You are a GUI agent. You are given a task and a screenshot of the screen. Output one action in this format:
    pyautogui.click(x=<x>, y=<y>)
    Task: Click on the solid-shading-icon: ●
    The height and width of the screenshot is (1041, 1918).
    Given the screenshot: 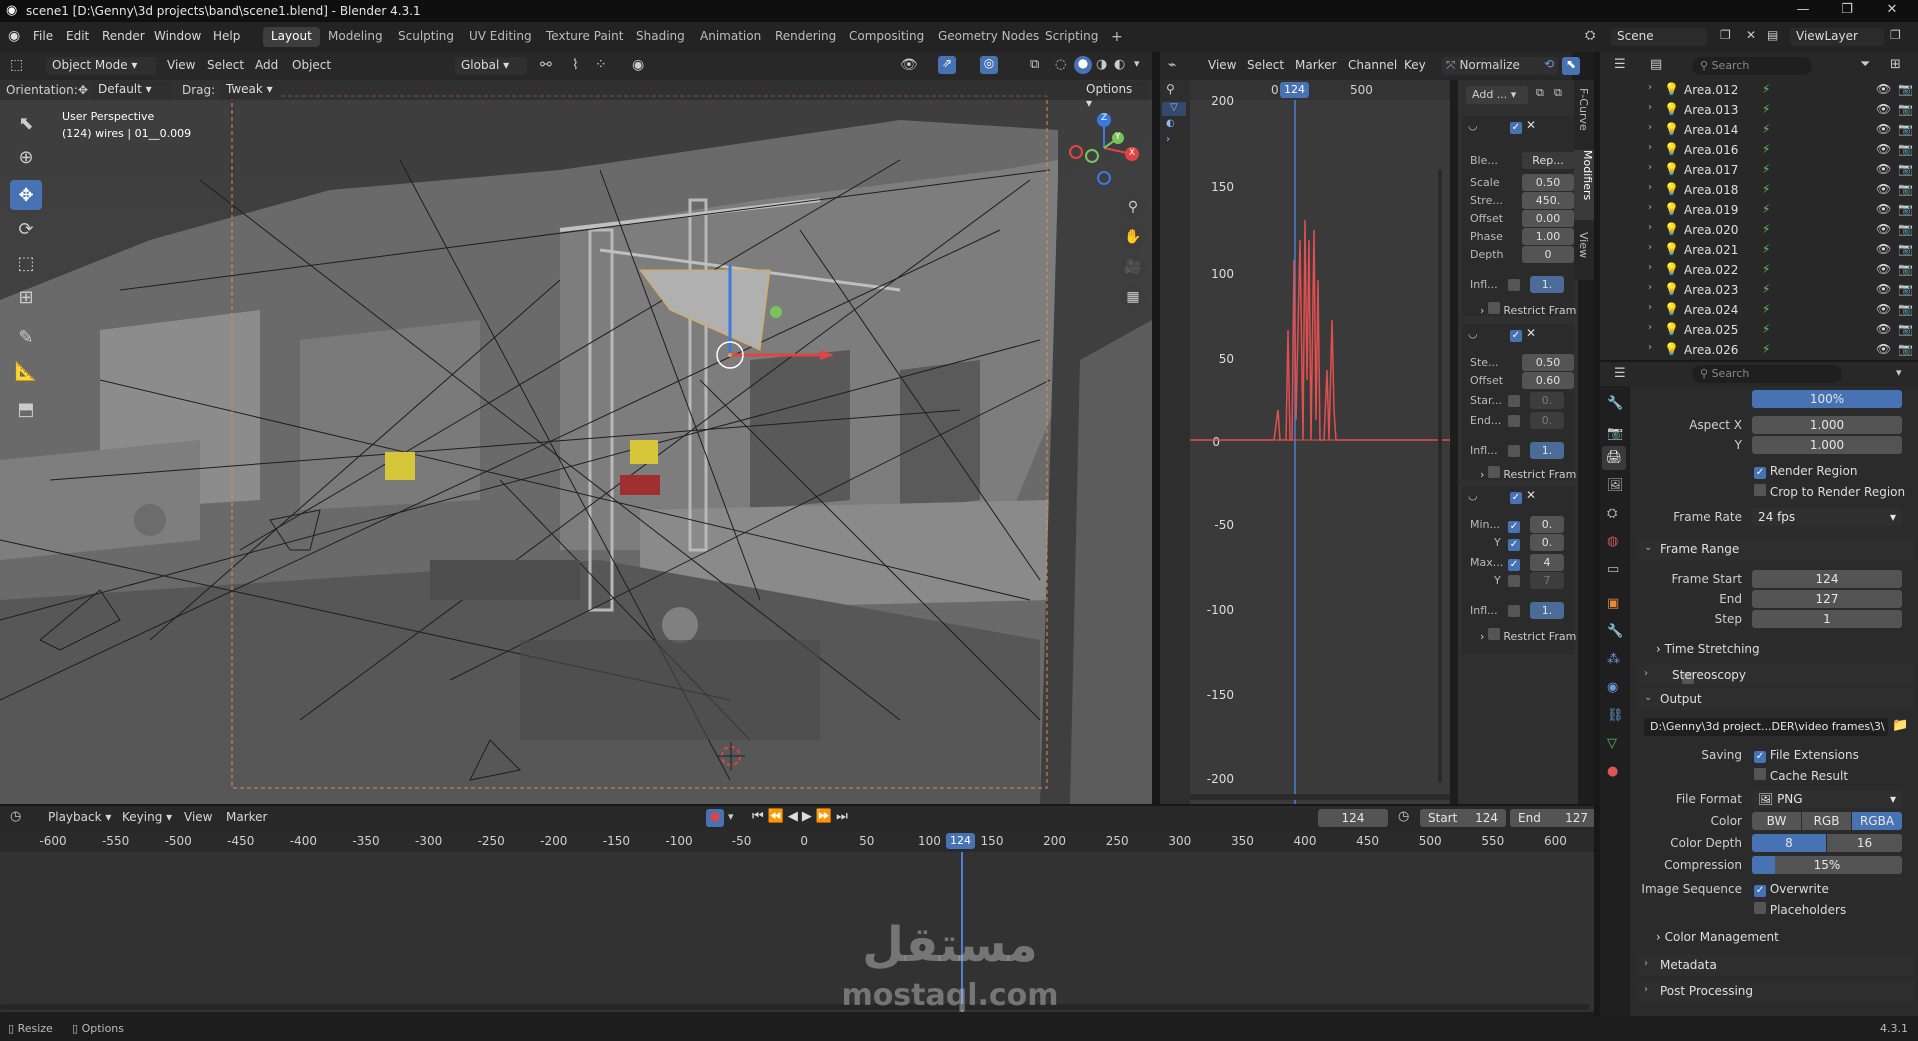 What is the action you would take?
    pyautogui.click(x=1083, y=65)
    